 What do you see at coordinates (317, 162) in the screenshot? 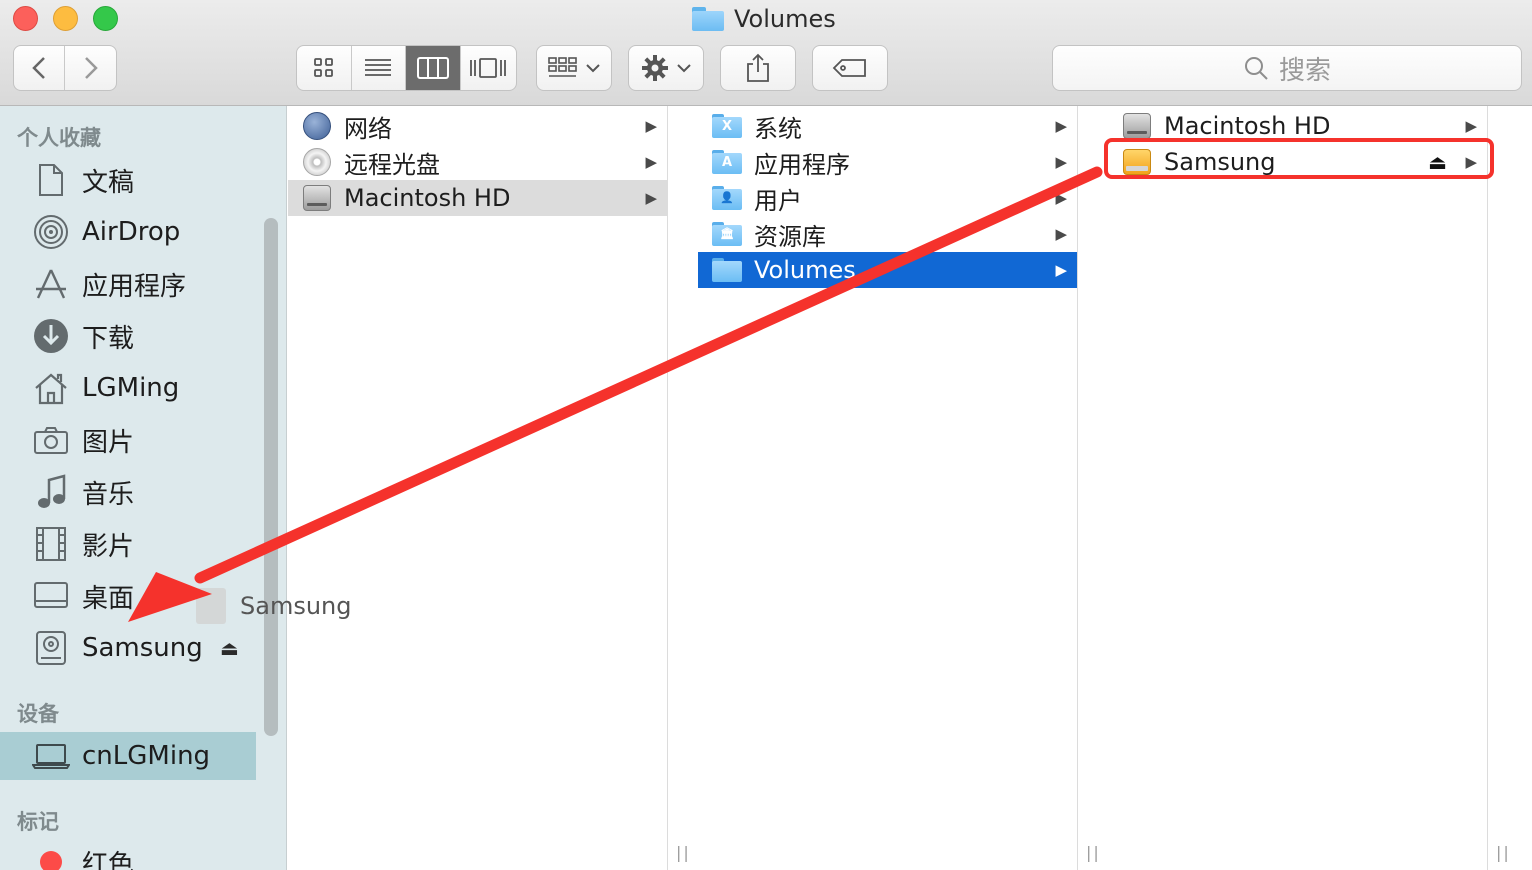
I see `disc-icon` at bounding box center [317, 162].